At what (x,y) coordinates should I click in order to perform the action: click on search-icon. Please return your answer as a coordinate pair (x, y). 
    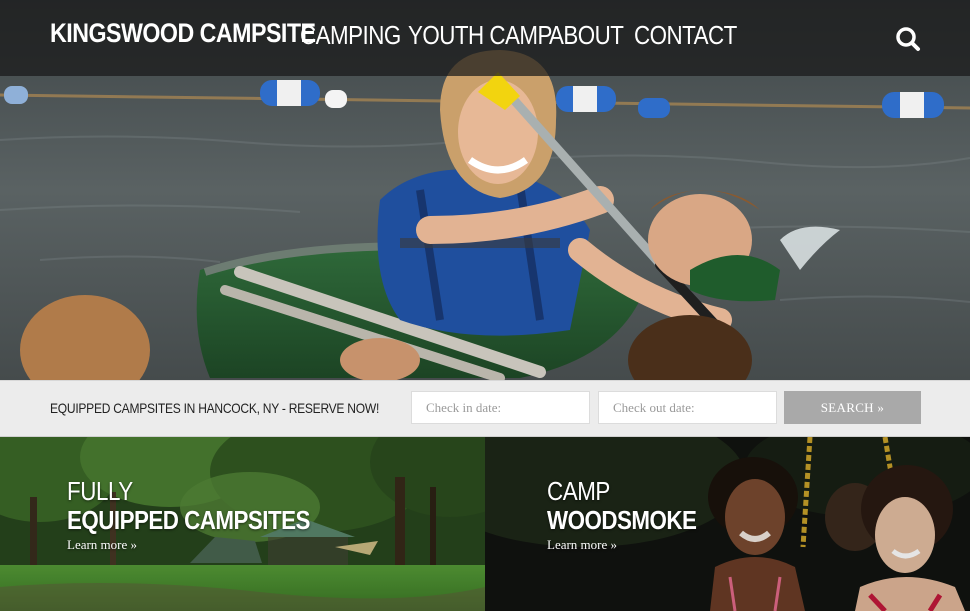
    Looking at the image, I should click on (908, 39).